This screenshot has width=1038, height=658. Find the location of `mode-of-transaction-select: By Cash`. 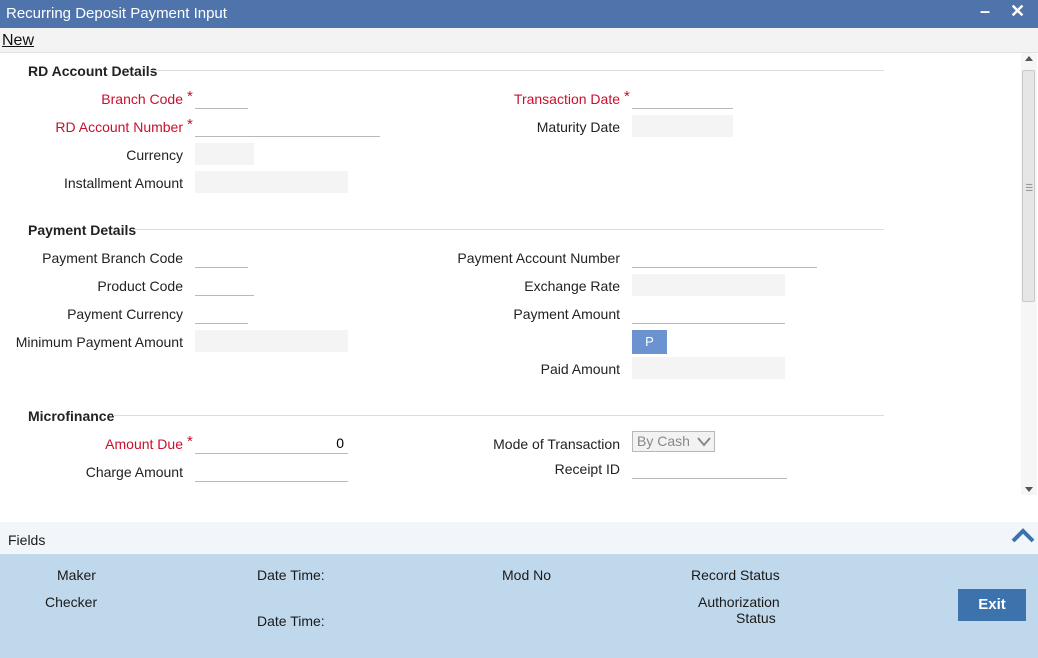

mode-of-transaction-select: By Cash is located at coordinates (673, 441).